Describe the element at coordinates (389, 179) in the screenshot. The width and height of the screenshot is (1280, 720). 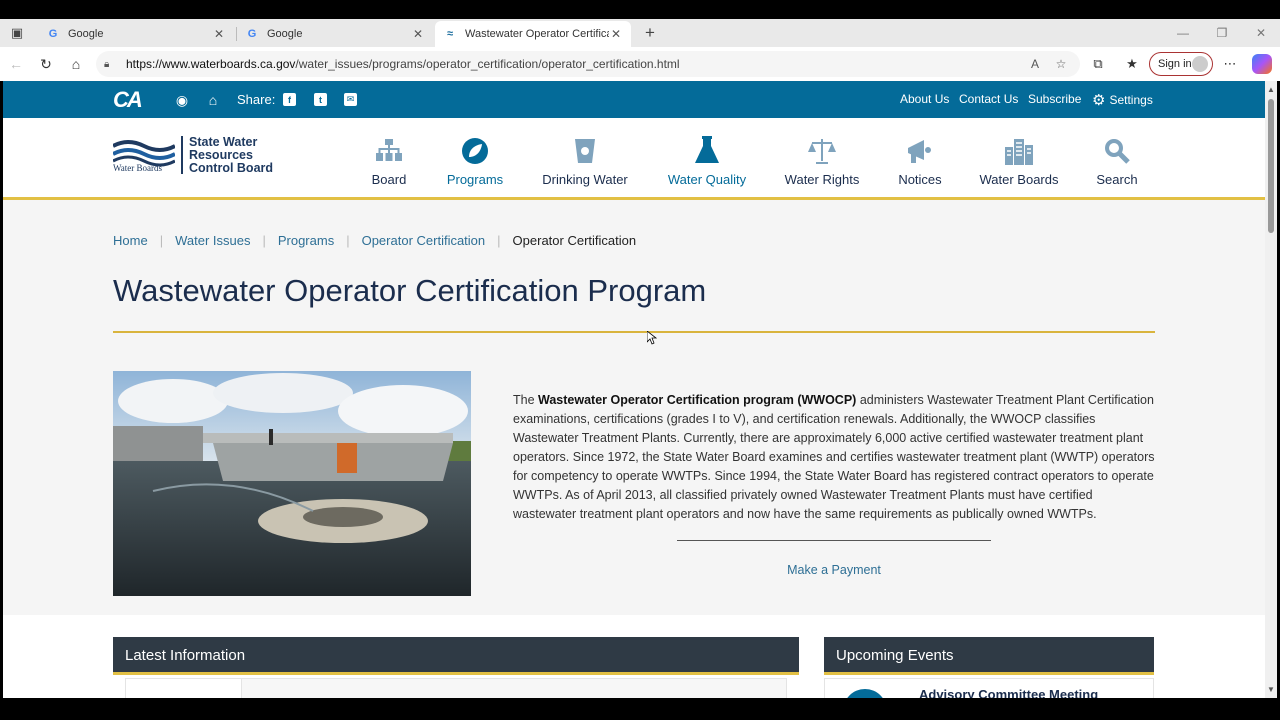
I see `nav-label: Board` at that location.